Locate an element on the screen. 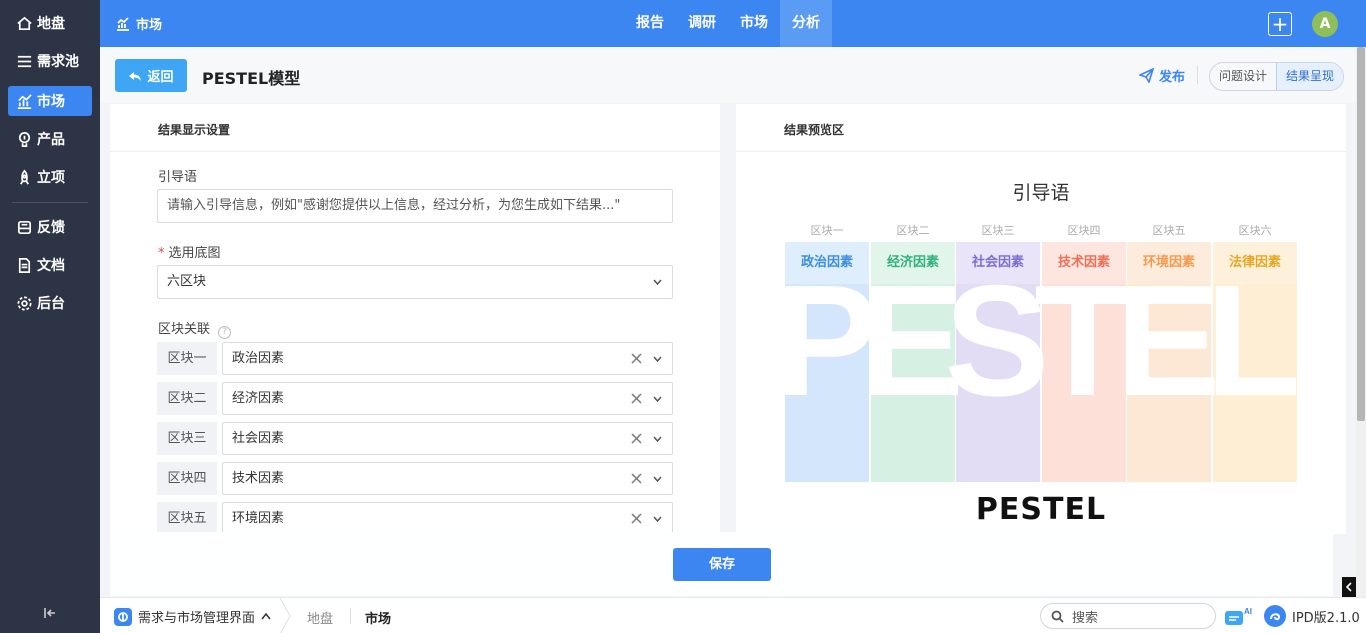 The image size is (1366, 633). preview-column-title: 社会因素 is located at coordinates (998, 263).